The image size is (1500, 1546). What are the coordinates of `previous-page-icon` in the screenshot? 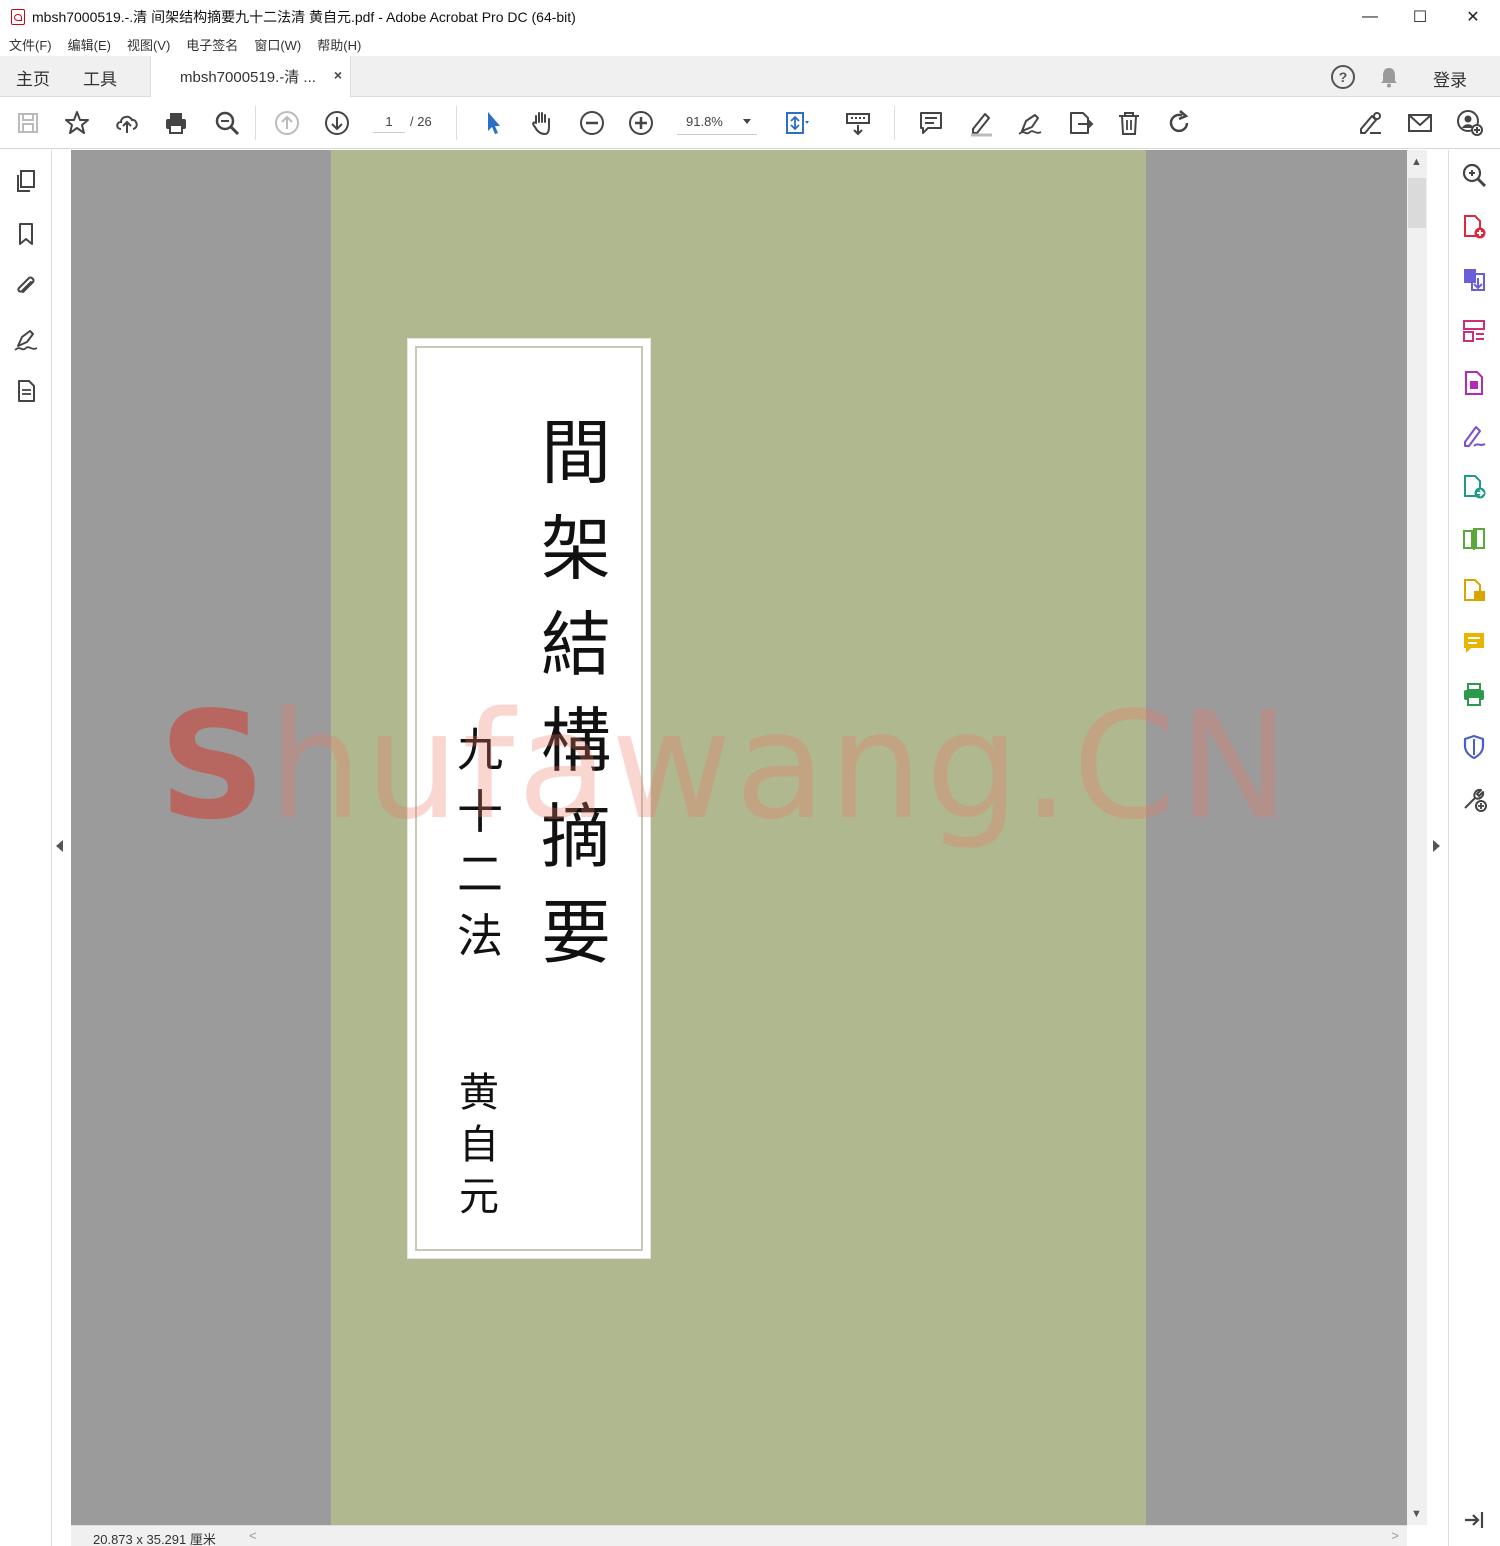 It's located at (287, 123).